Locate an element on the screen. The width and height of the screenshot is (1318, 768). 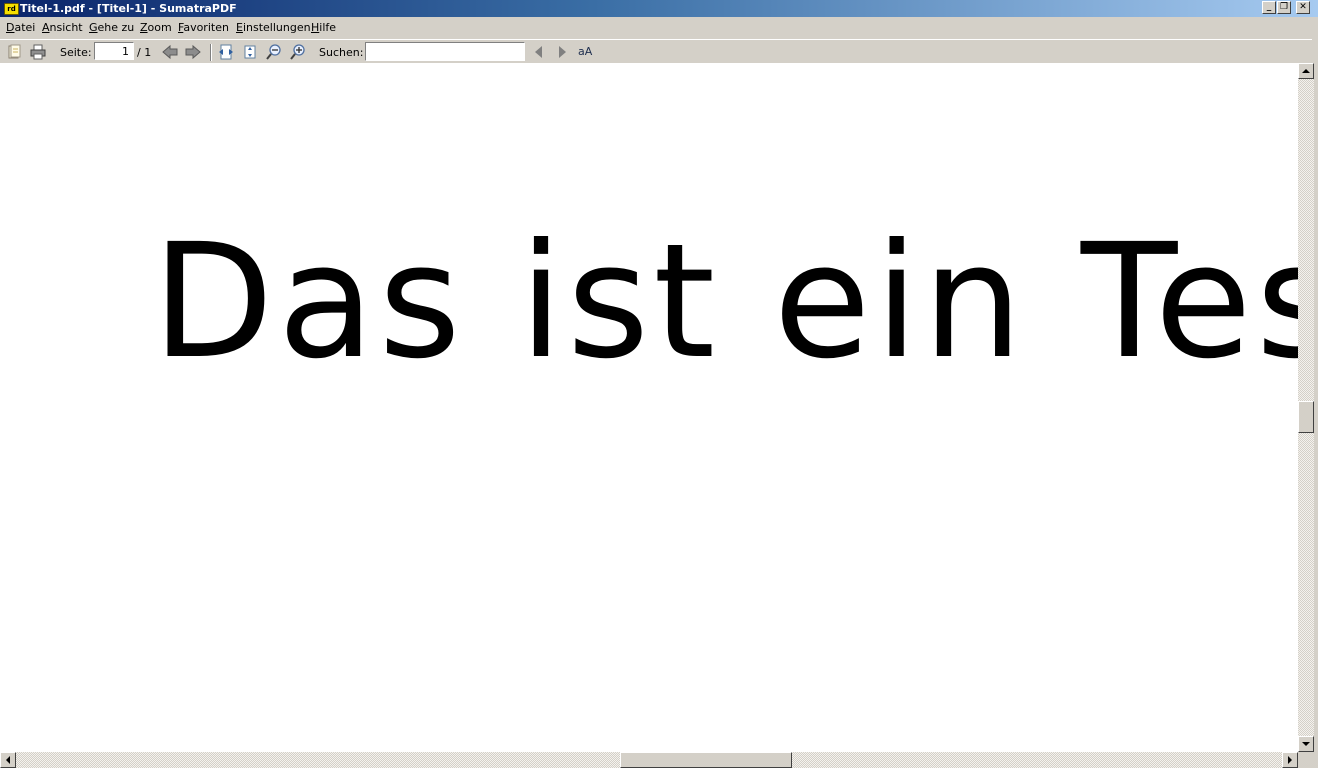
close-button: ✕ is located at coordinates (1303, 7).